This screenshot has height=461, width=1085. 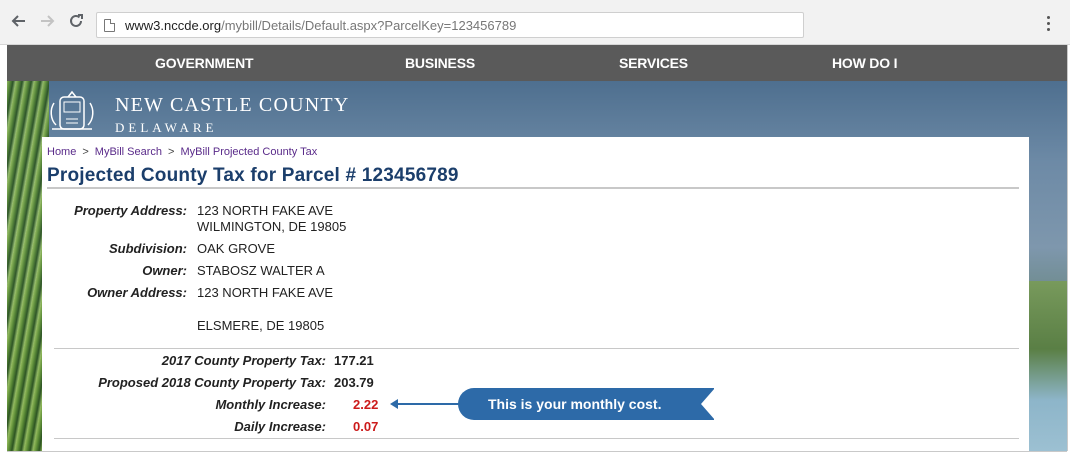 I want to click on nav-item-business: BUSINESS, so click(x=440, y=63).